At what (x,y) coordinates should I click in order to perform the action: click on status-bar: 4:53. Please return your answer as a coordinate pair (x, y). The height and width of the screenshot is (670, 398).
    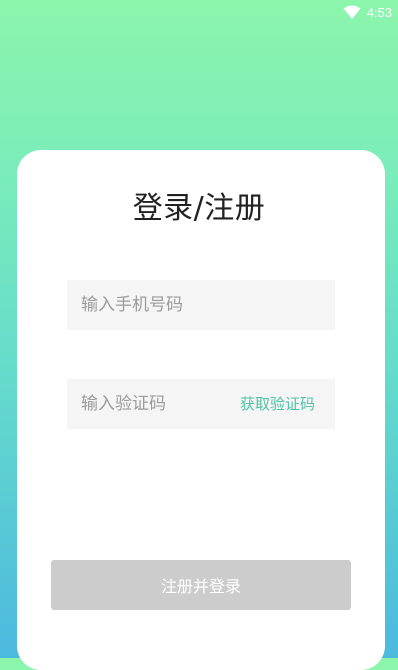
    Looking at the image, I should click on (199, 12).